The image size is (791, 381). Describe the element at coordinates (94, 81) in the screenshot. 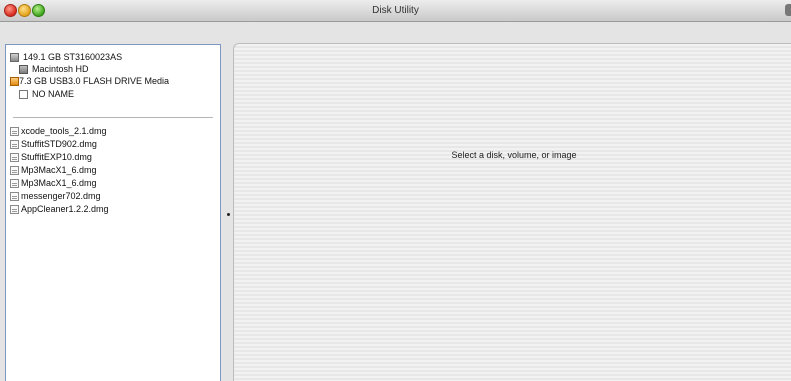

I see `sidebar-item-label: 7.3 GB USB3.0 FLASH DRIVE Media` at that location.